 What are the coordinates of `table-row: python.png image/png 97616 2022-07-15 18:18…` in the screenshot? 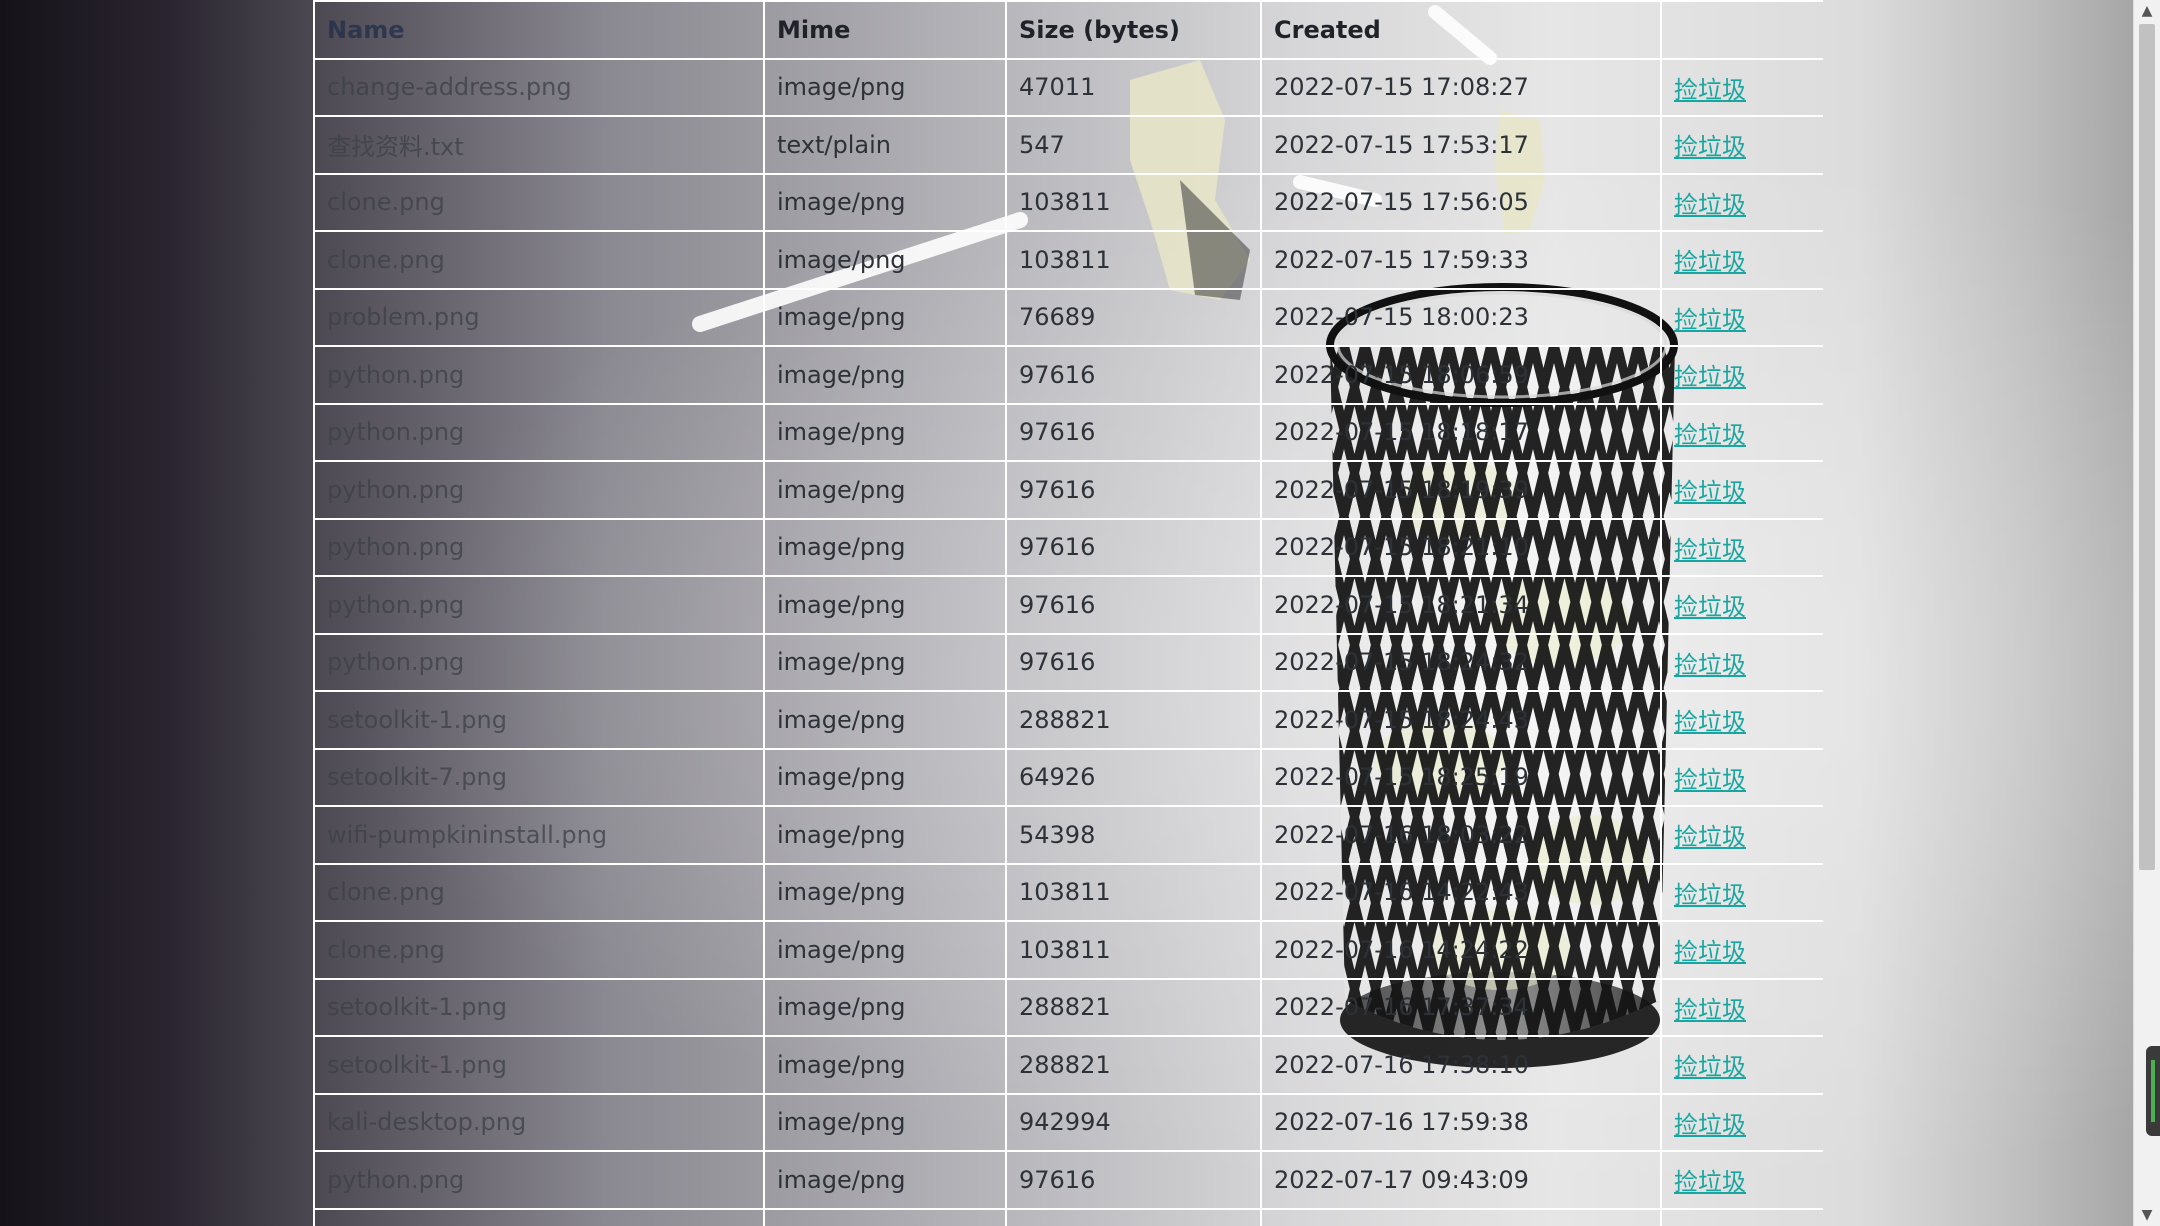 It's located at (1068, 432).